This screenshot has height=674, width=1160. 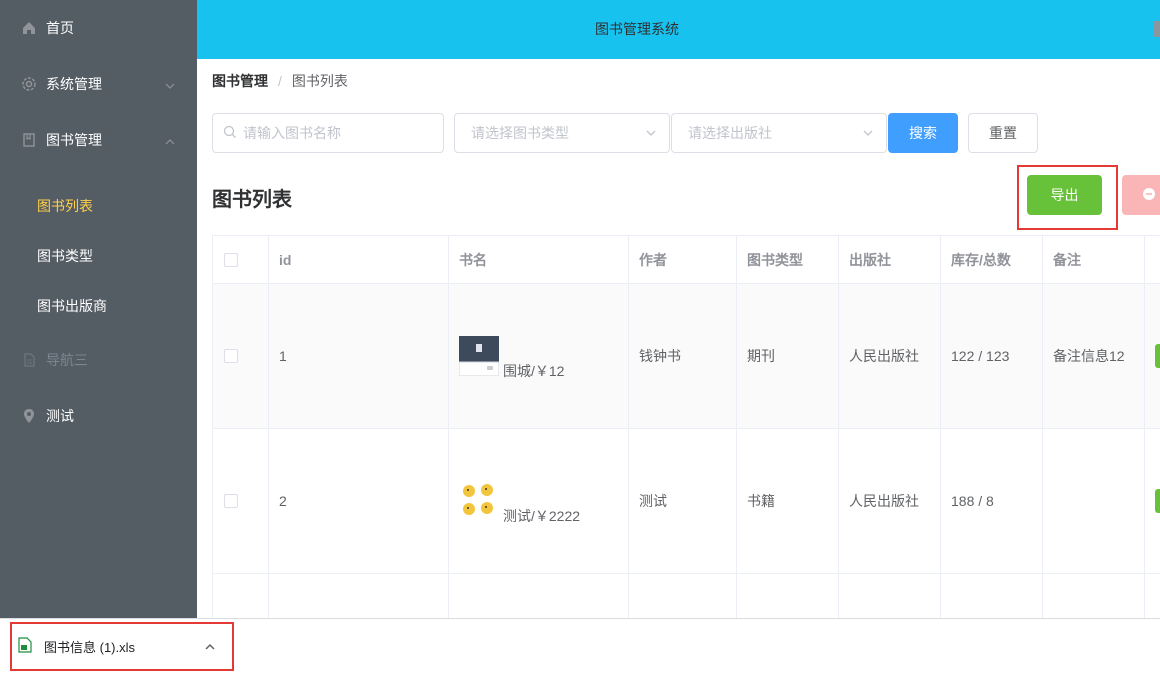 What do you see at coordinates (1152, 259) in the screenshot?
I see `header-extra` at bounding box center [1152, 259].